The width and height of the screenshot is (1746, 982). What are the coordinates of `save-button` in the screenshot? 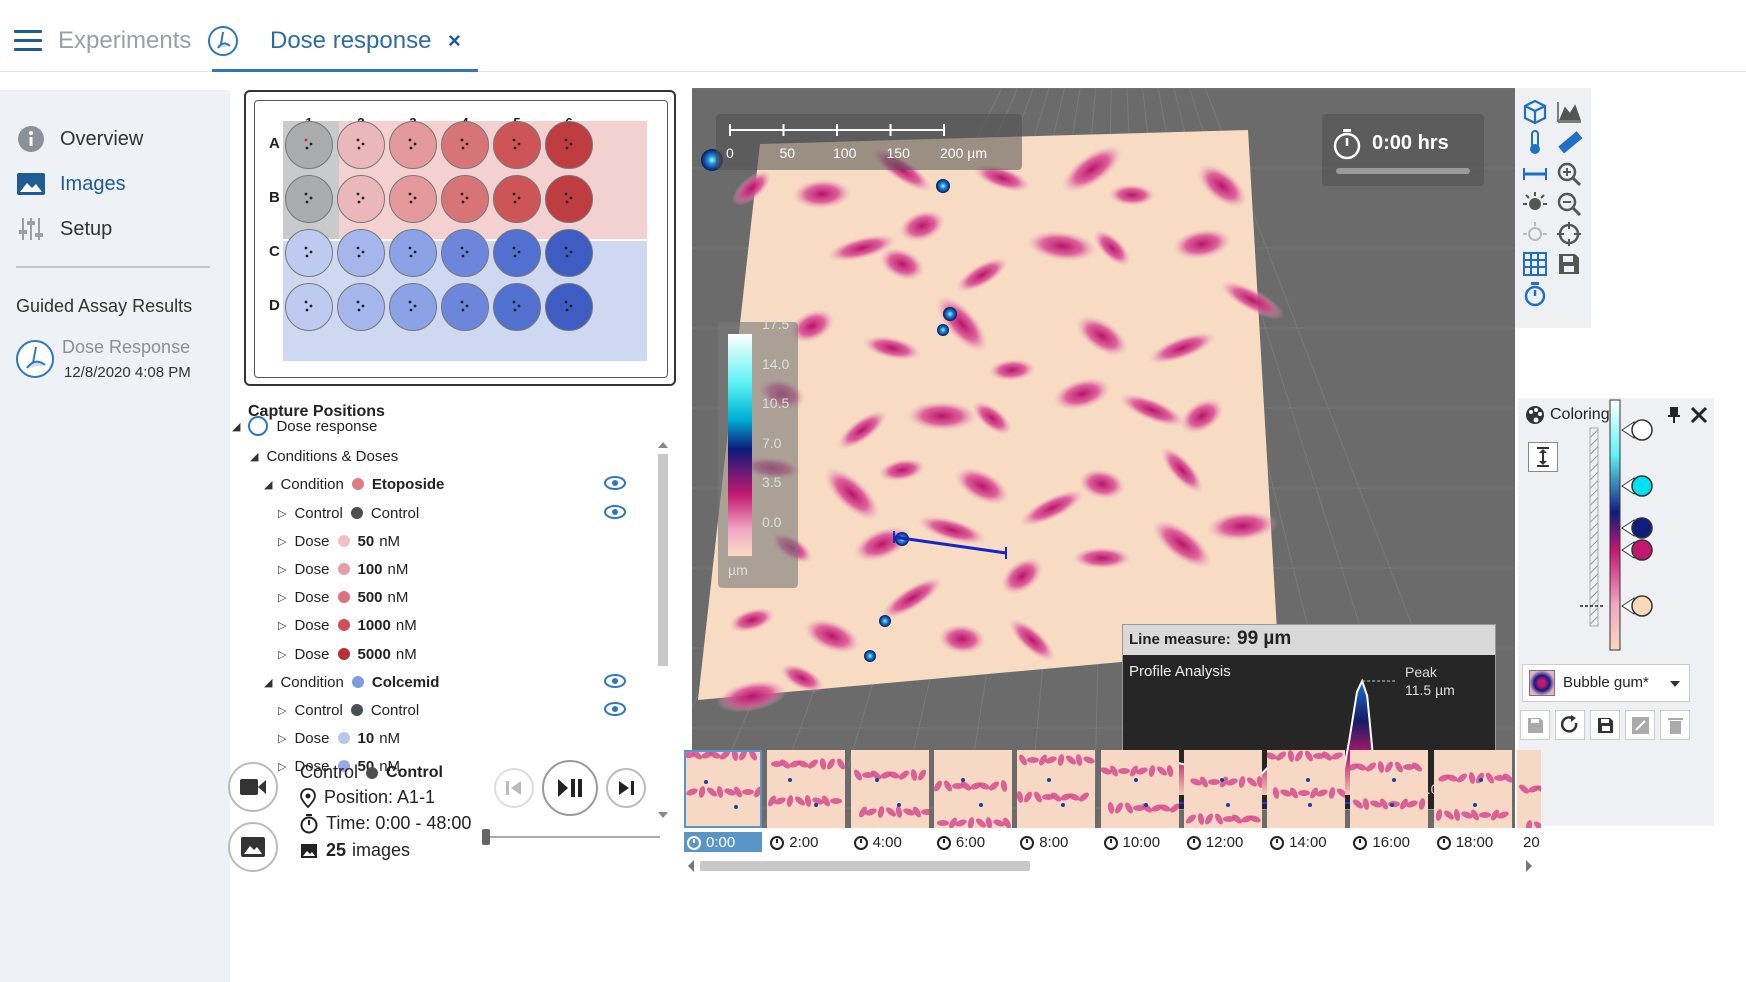 It's located at (1605, 725).